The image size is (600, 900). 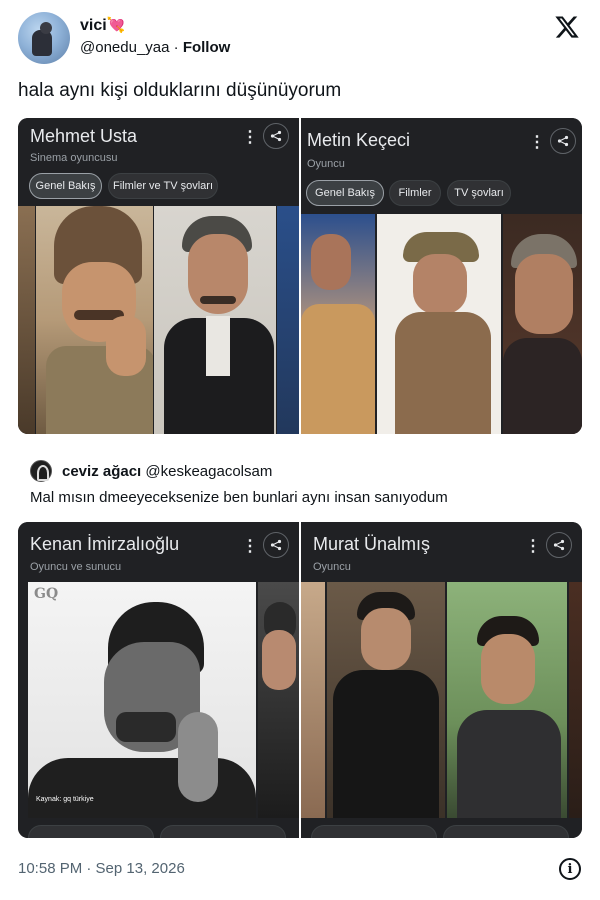 What do you see at coordinates (209, 471) in the screenshot?
I see `quote-author-handle: @keskeagacolsam` at bounding box center [209, 471].